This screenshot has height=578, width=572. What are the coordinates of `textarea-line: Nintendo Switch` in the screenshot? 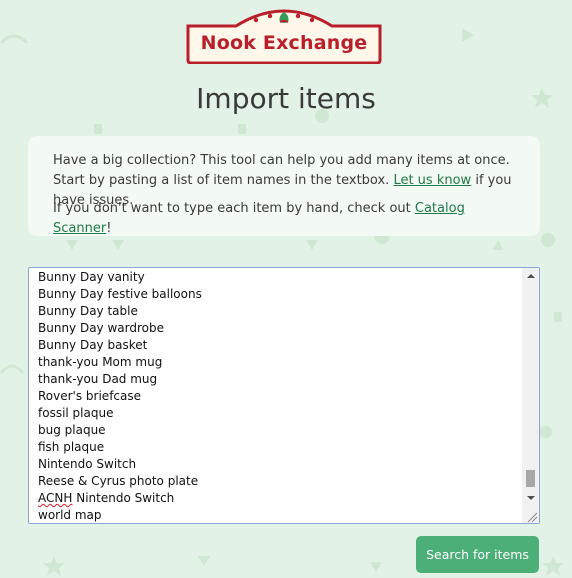 It's located at (87, 464).